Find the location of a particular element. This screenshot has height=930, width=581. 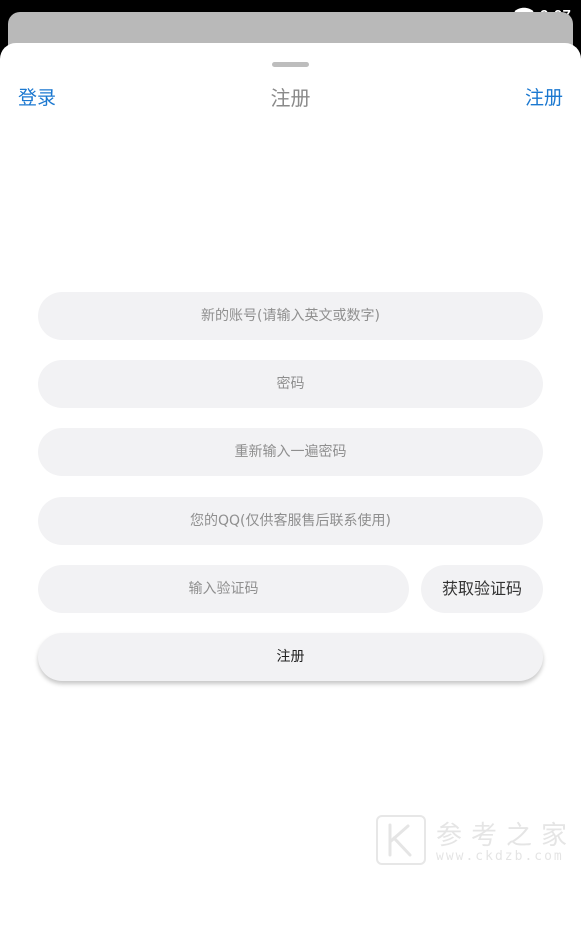

account-input is located at coordinates (290, 316).